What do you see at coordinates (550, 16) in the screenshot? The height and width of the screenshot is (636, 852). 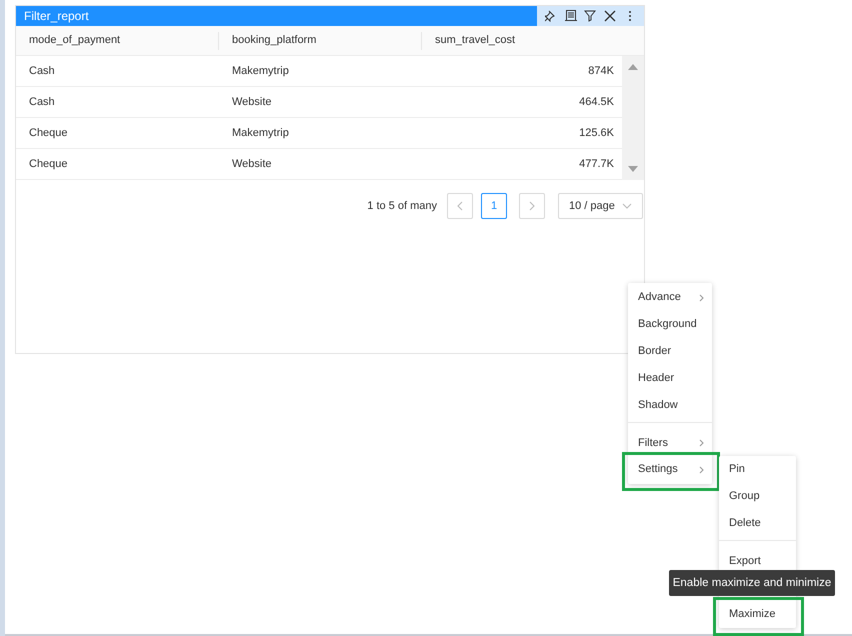 I see `pin-icon` at bounding box center [550, 16].